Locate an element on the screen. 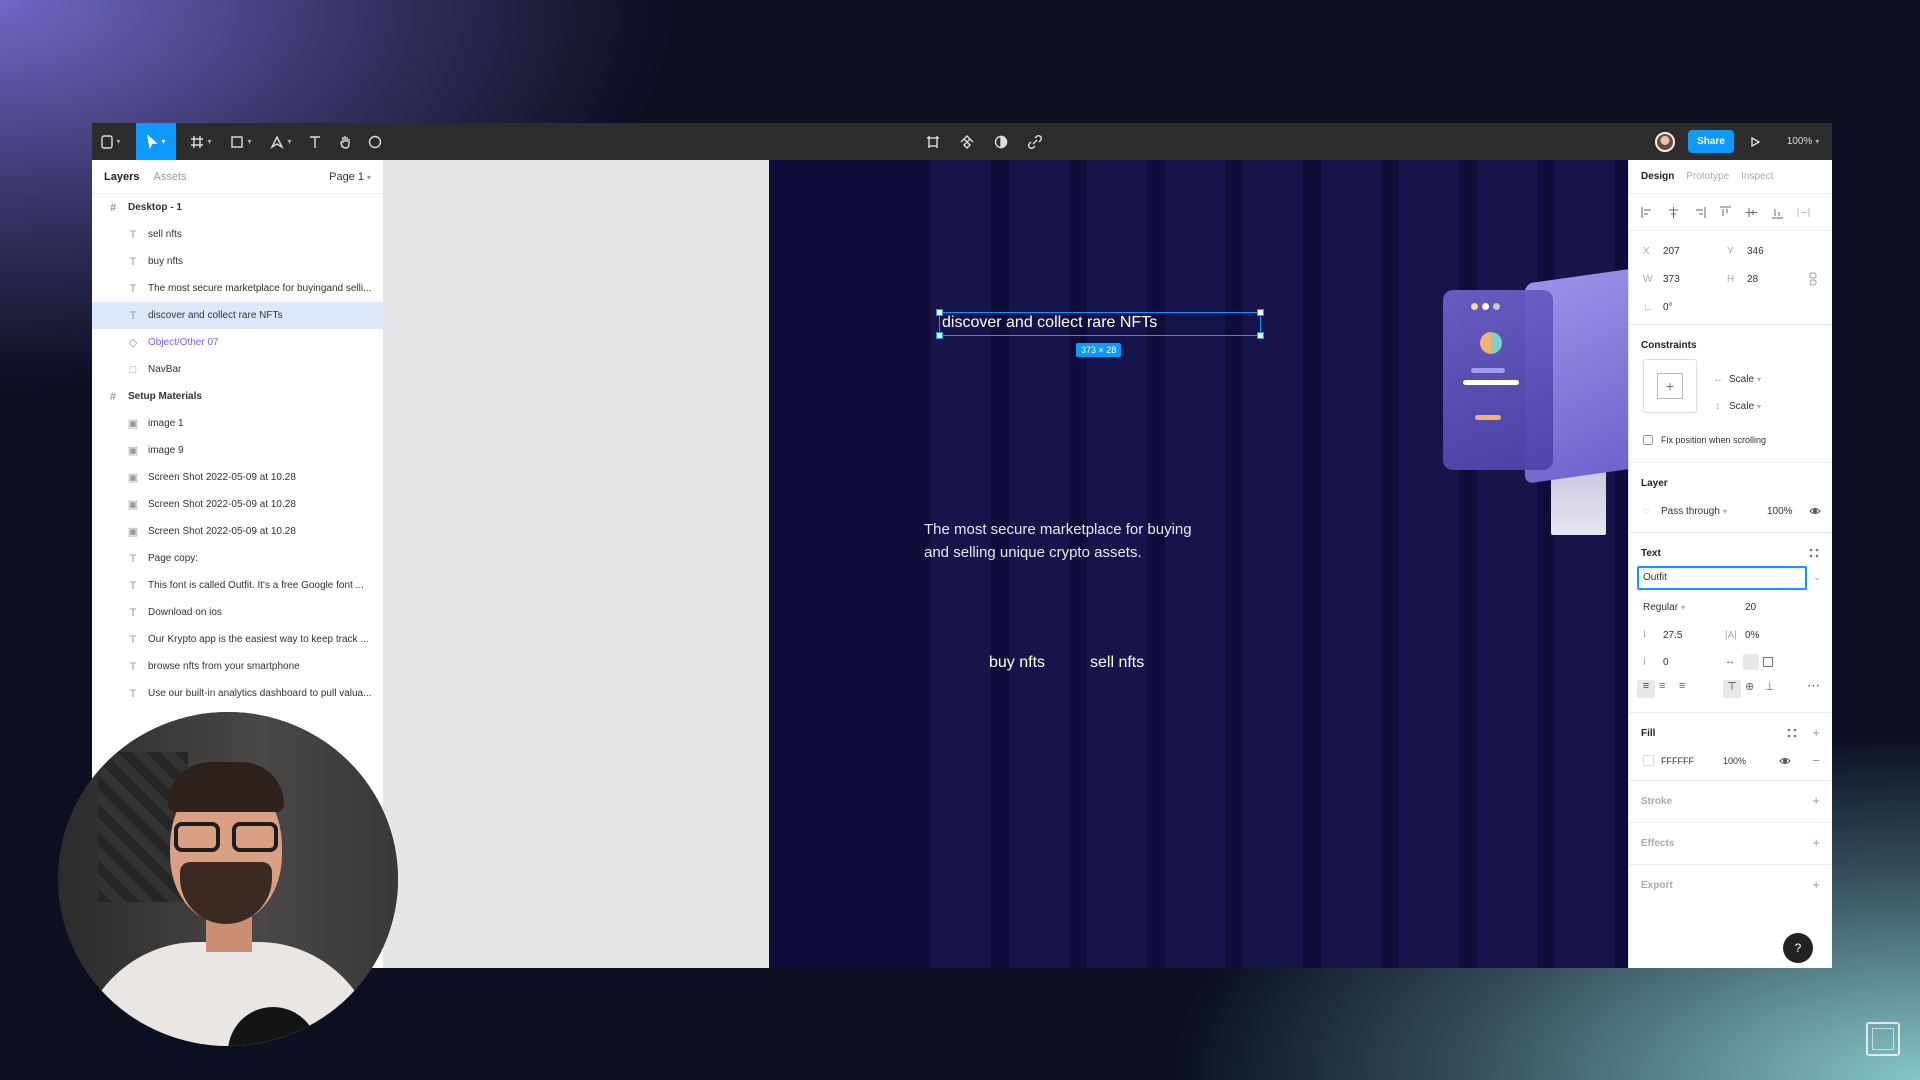 The width and height of the screenshot is (1920, 1080). blend-mode-select: Pass through ▾ is located at coordinates (1694, 511).